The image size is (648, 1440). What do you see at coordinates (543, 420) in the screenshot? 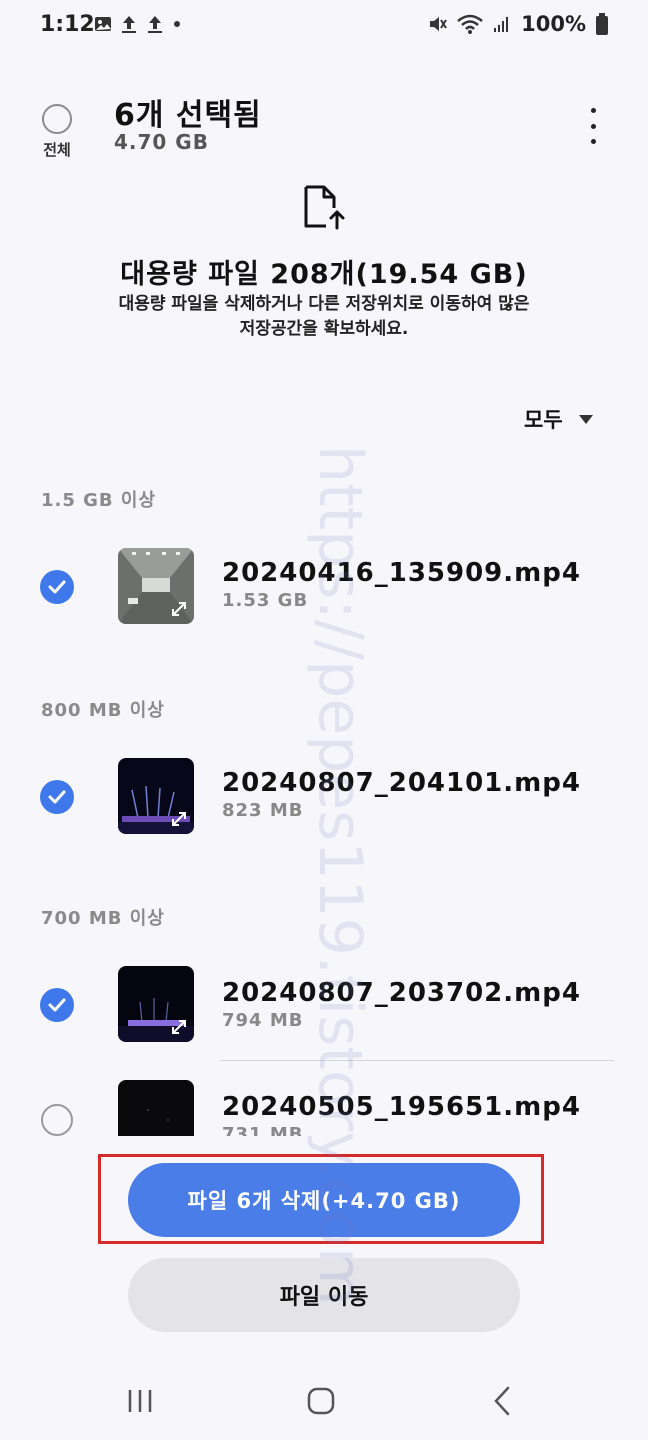
I see `filter-selected-value: 모두` at bounding box center [543, 420].